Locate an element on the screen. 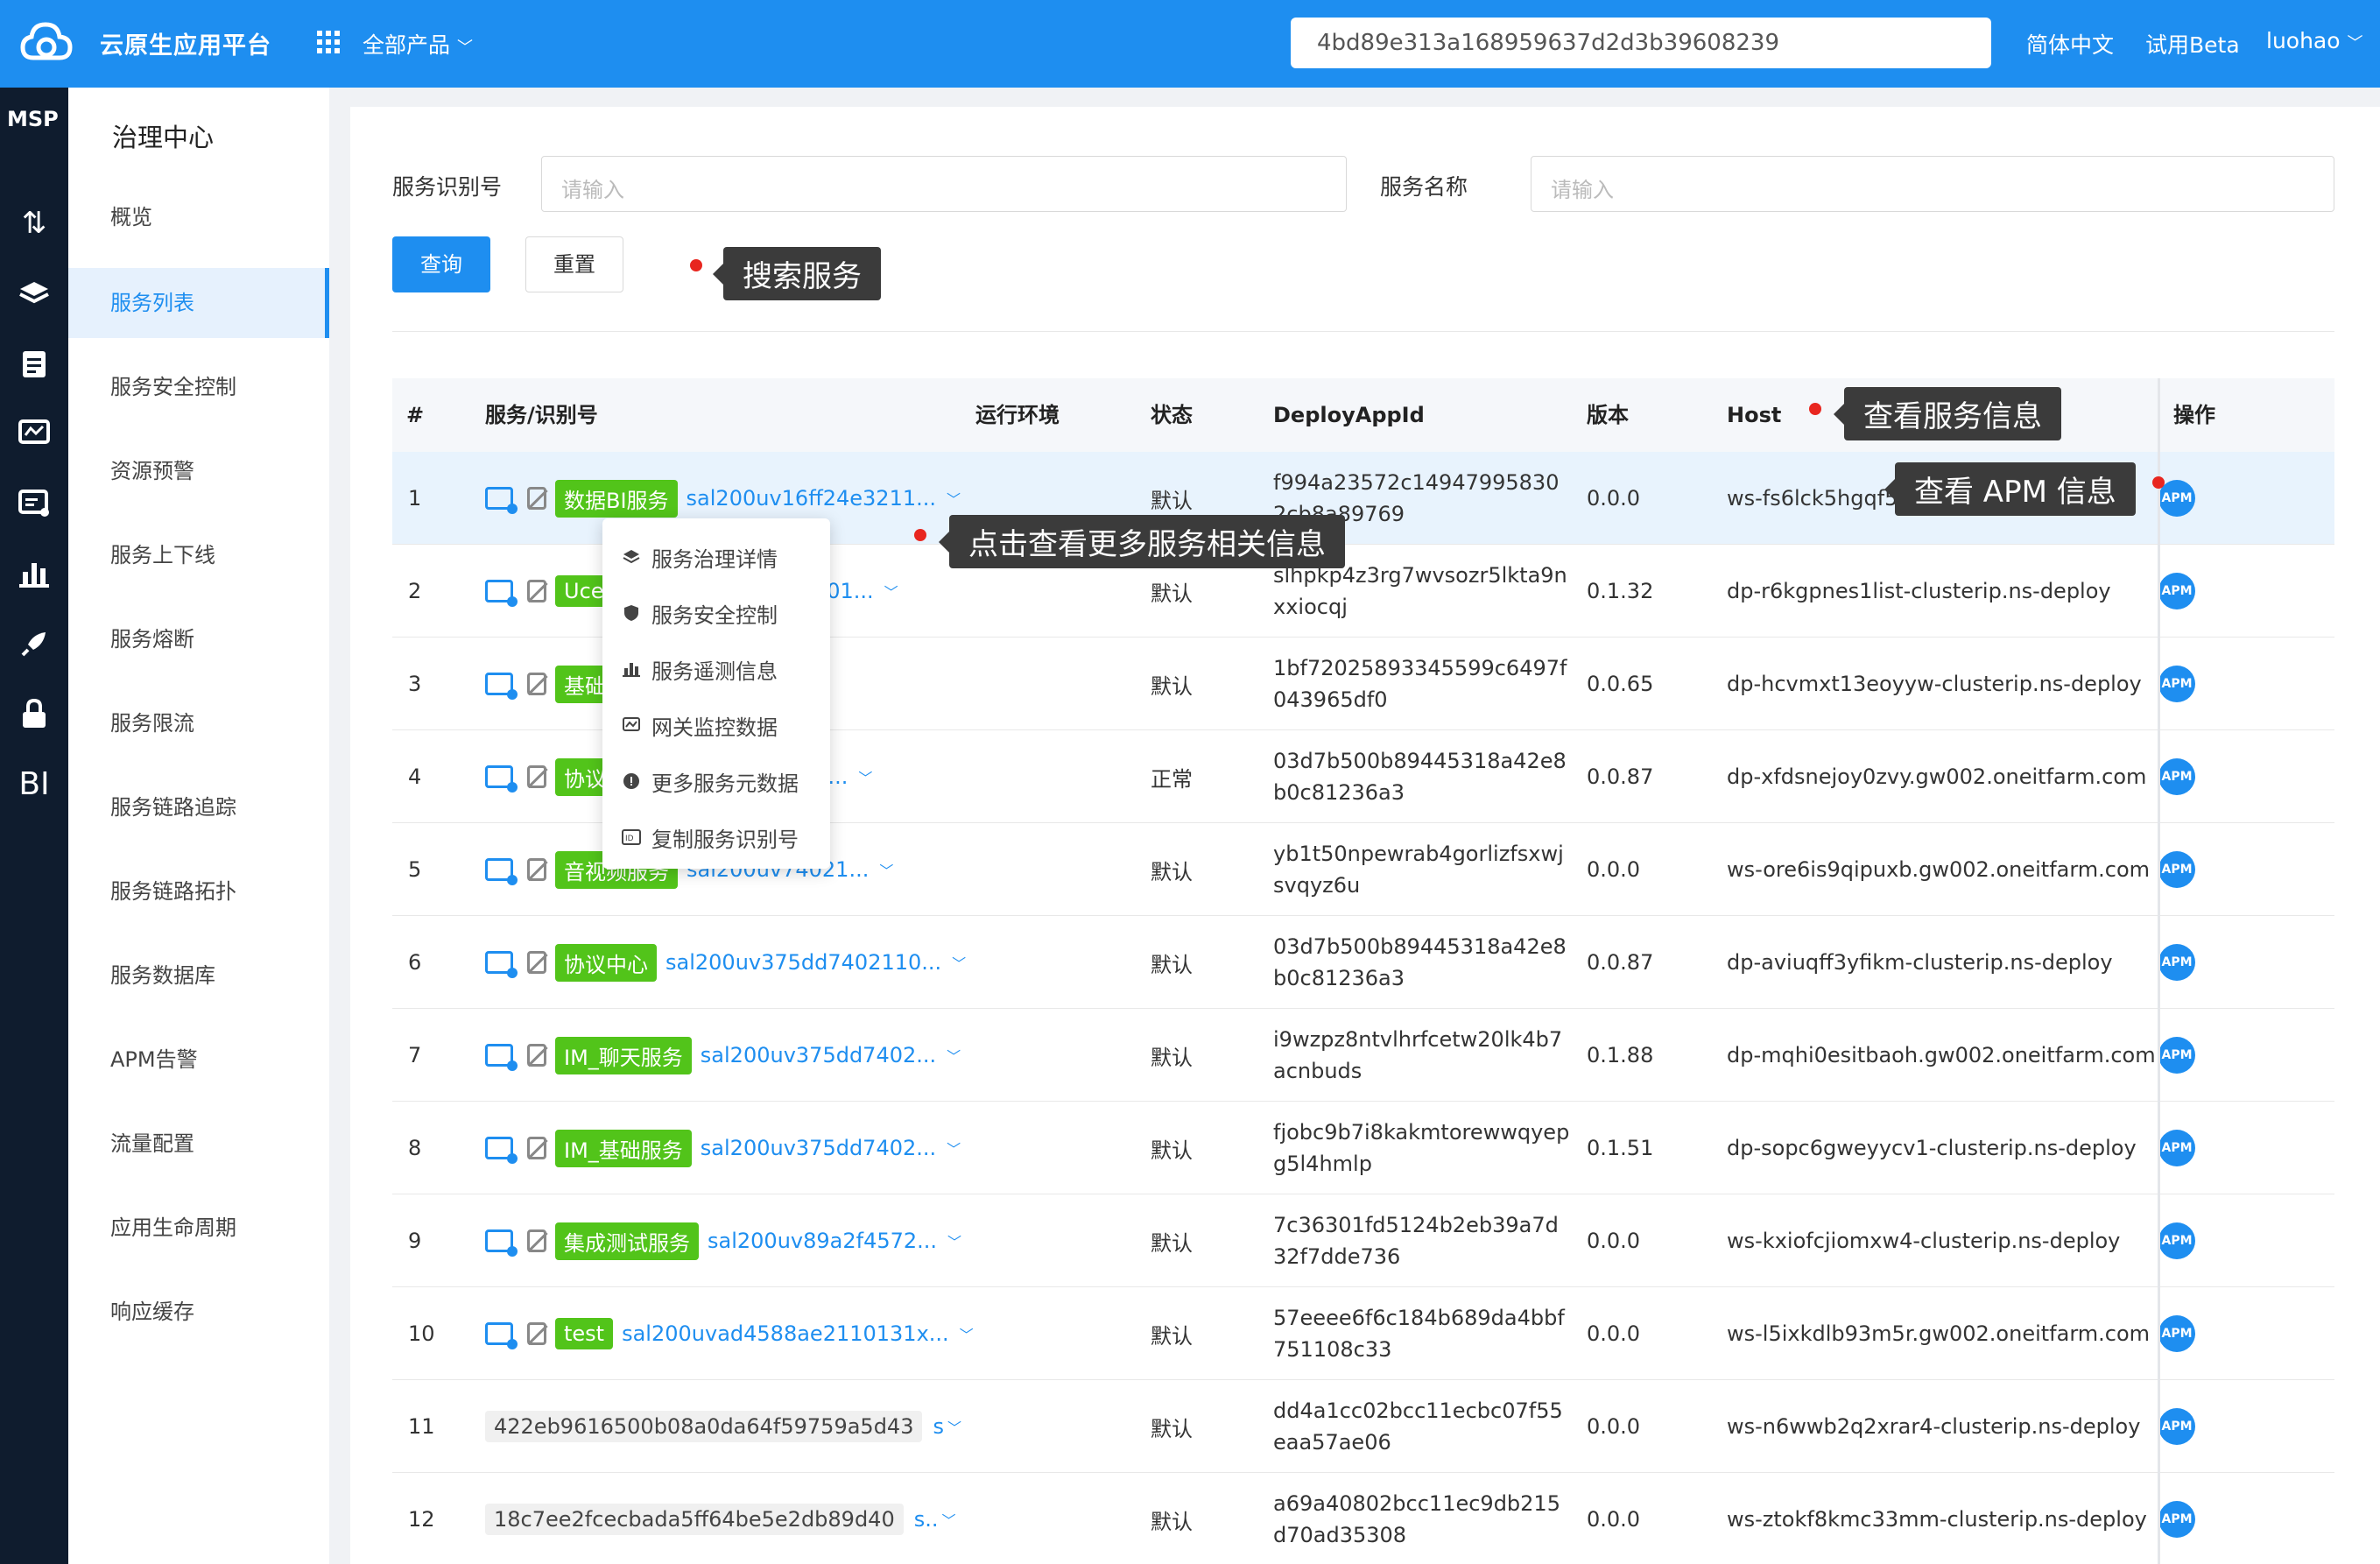  rocket-icon is located at coordinates (34, 644).